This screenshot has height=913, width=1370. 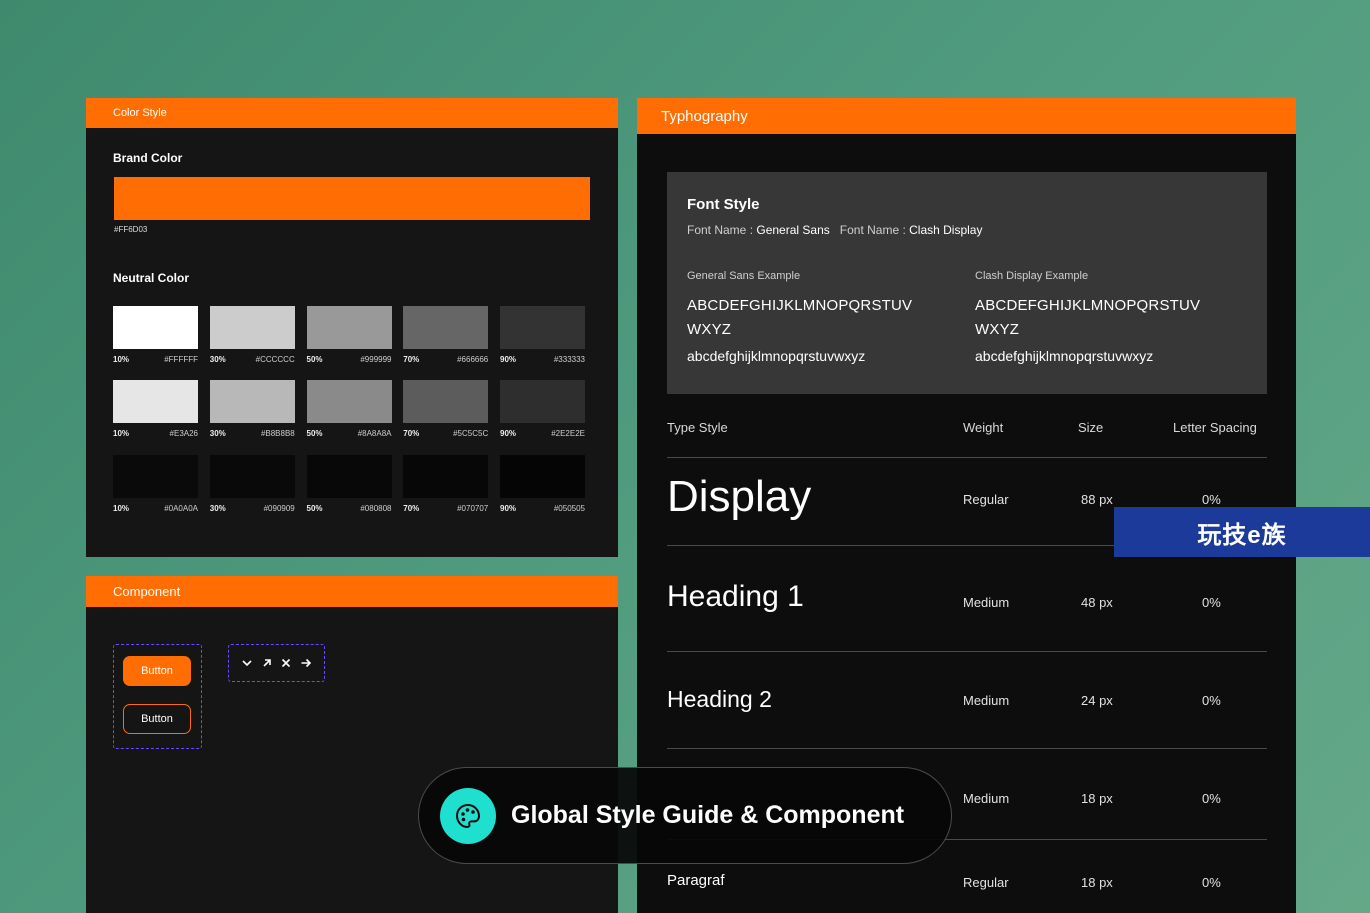 What do you see at coordinates (131, 229) in the screenshot?
I see `brand-color-hex: #FF6D03` at bounding box center [131, 229].